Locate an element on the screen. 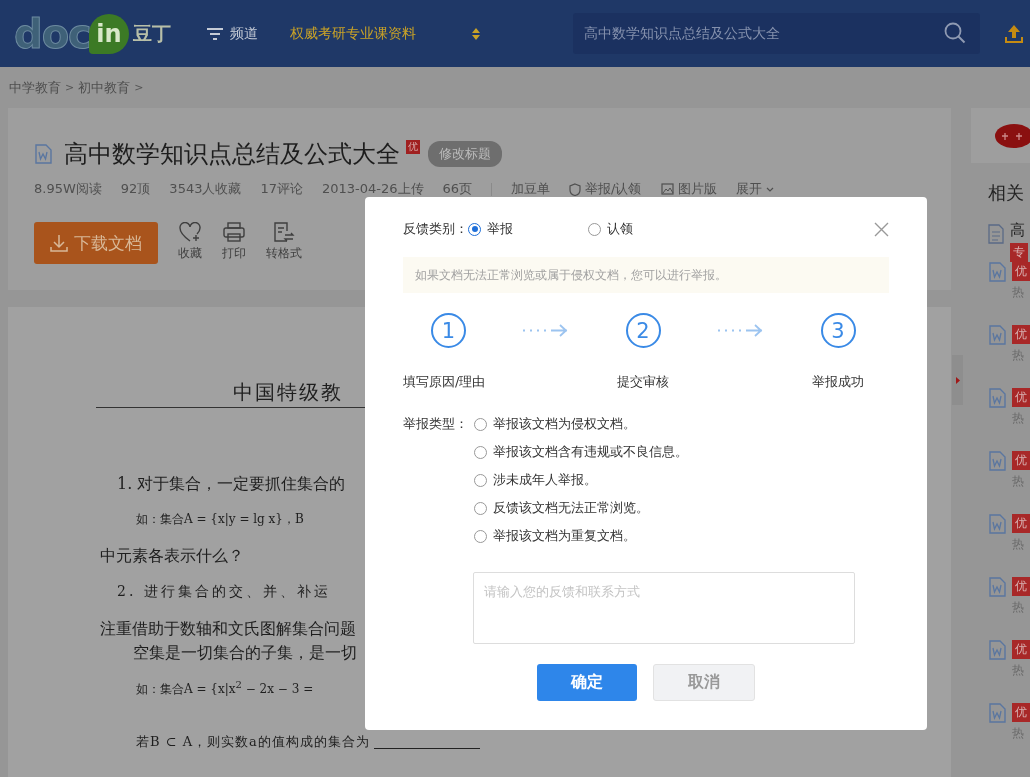  tool-button: 转格式 is located at coordinates (284, 242).